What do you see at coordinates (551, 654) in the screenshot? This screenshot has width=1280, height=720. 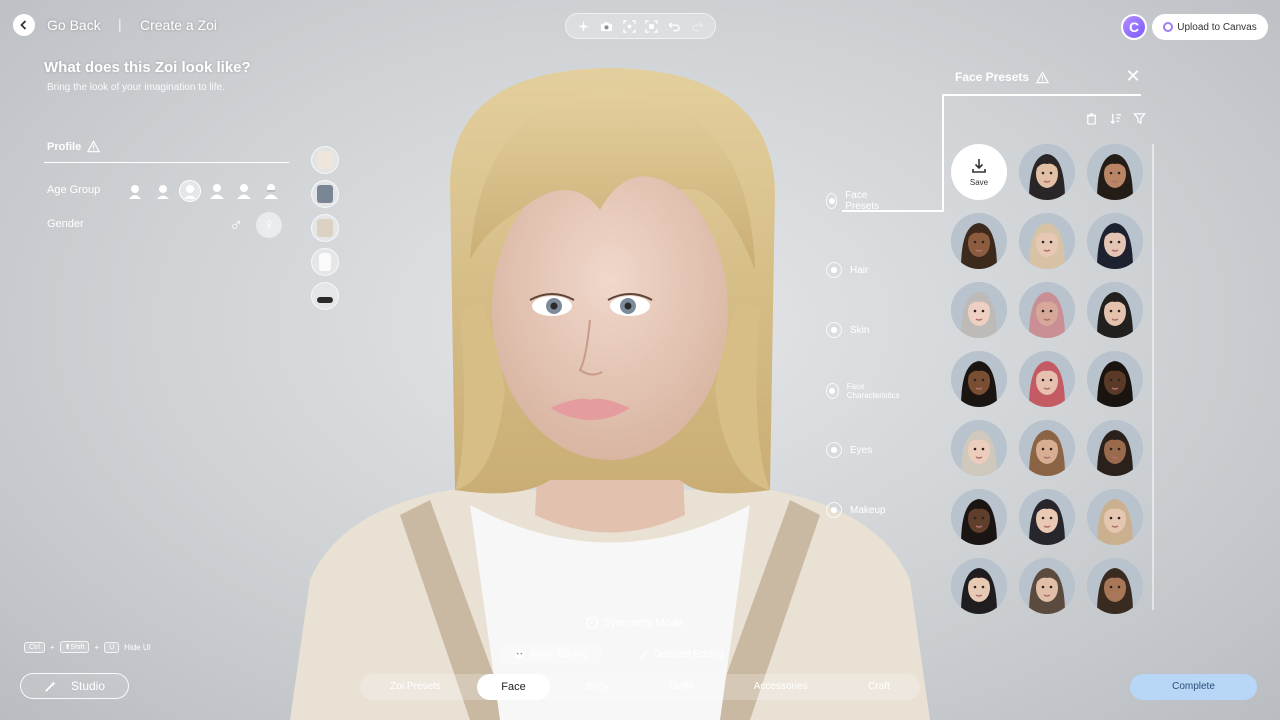 I see `basic-editing-button: Basic Editing` at bounding box center [551, 654].